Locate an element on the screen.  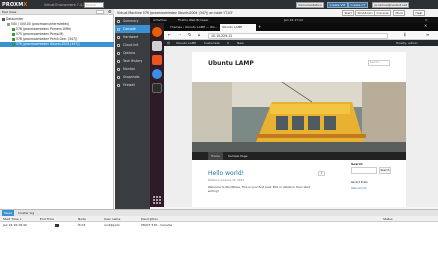
more-button: More is located at coordinates (399, 13).